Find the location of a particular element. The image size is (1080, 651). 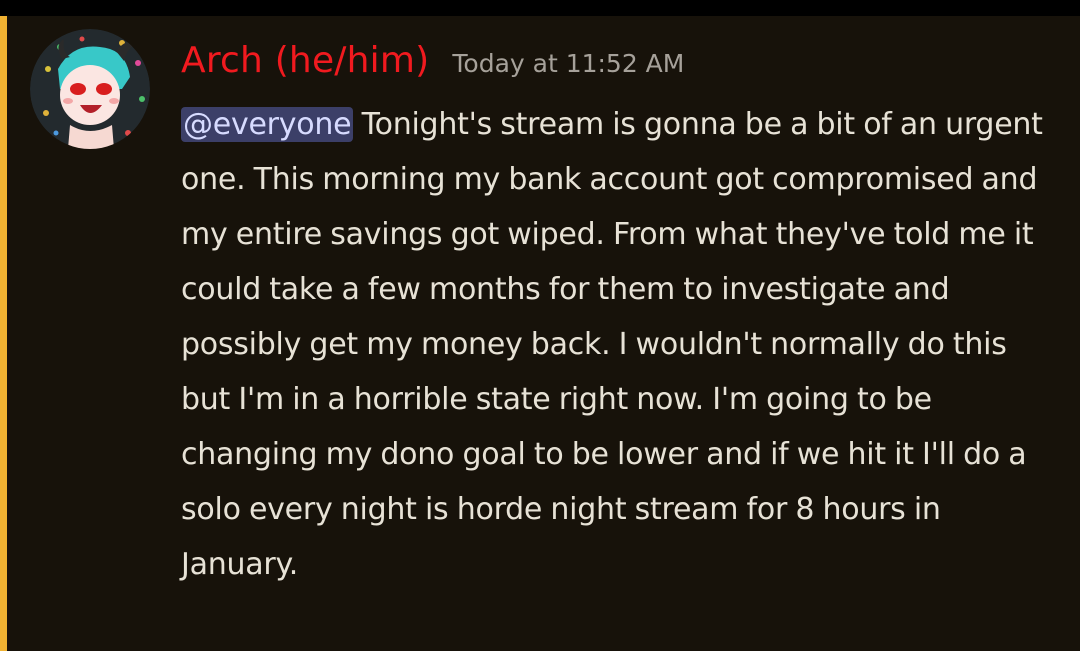

mention-highlight-bar is located at coordinates (3, 333).